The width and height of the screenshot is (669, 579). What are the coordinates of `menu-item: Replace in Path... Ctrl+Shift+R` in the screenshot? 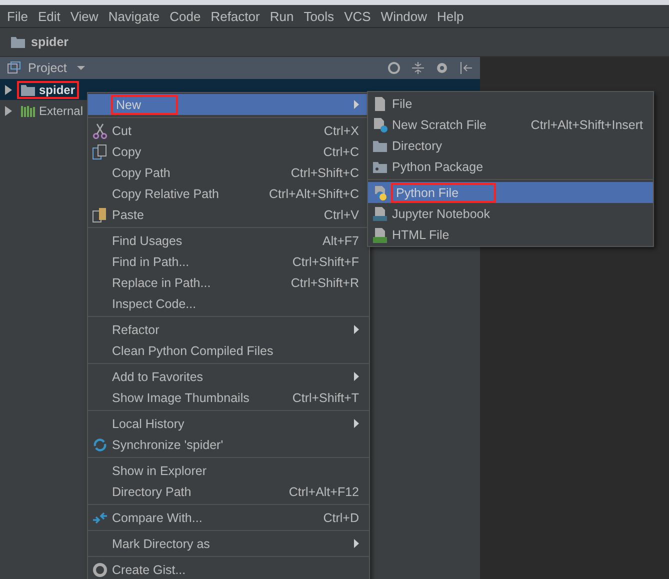 It's located at (228, 282).